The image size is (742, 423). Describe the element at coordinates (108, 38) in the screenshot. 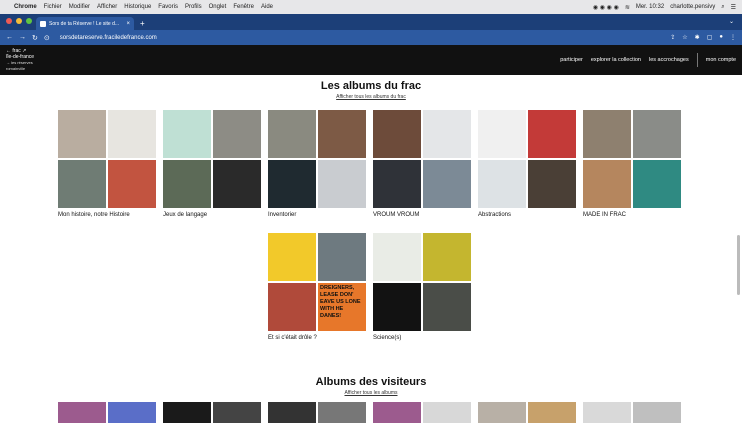

I see `url-field: sorsdetareserve.fraciledefrance.com` at that location.